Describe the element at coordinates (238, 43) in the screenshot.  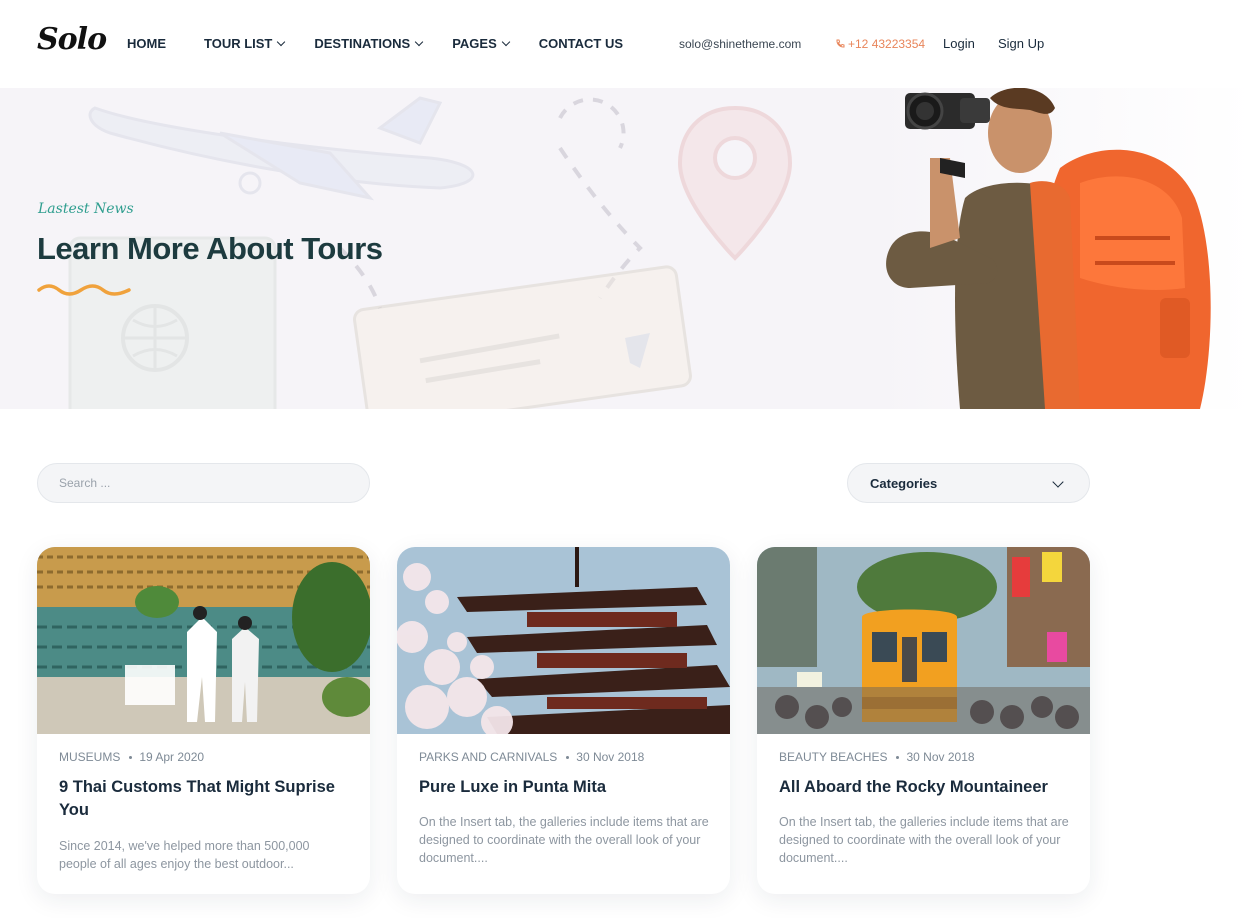
I see `nav-tour-list-label: TOUR LIST` at that location.